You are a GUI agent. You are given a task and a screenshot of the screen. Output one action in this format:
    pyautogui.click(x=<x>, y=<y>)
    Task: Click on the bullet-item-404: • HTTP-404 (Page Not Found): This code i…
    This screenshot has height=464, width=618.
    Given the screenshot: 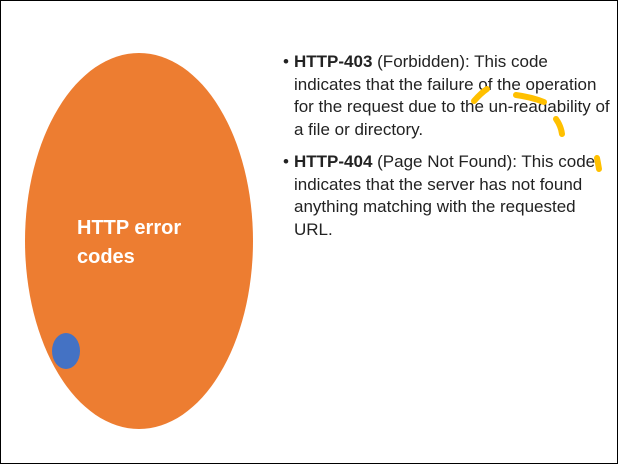 What is the action you would take?
    pyautogui.click(x=449, y=196)
    